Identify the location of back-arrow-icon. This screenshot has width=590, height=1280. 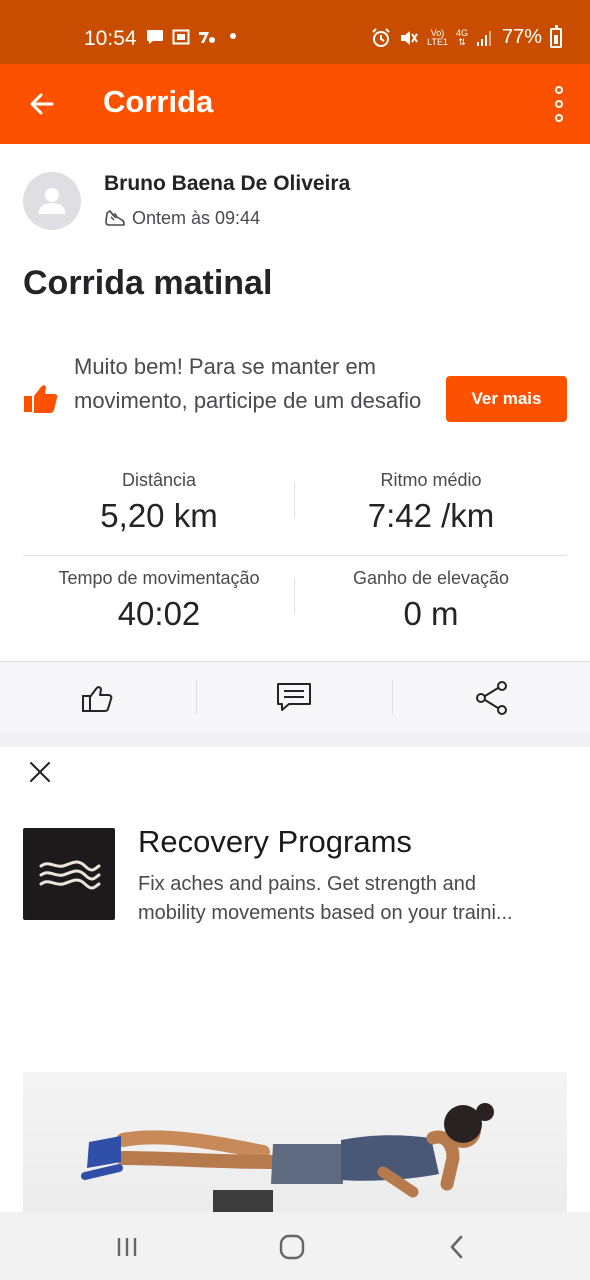
(42, 104).